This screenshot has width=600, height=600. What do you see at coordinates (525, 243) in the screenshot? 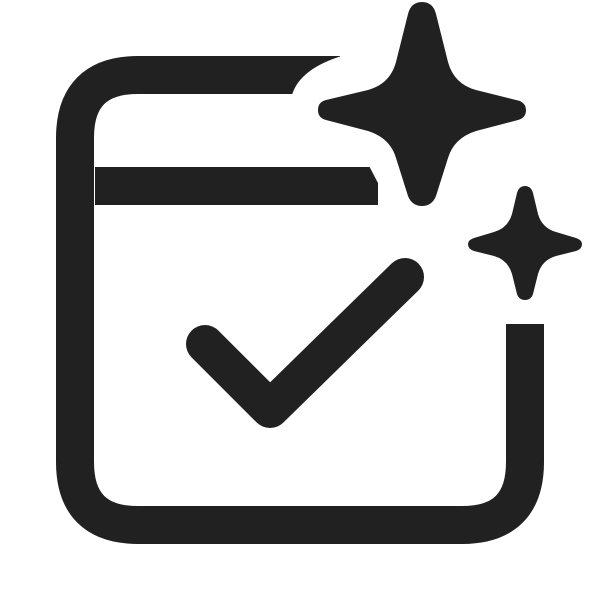
I see `small-sparkle-icon` at bounding box center [525, 243].